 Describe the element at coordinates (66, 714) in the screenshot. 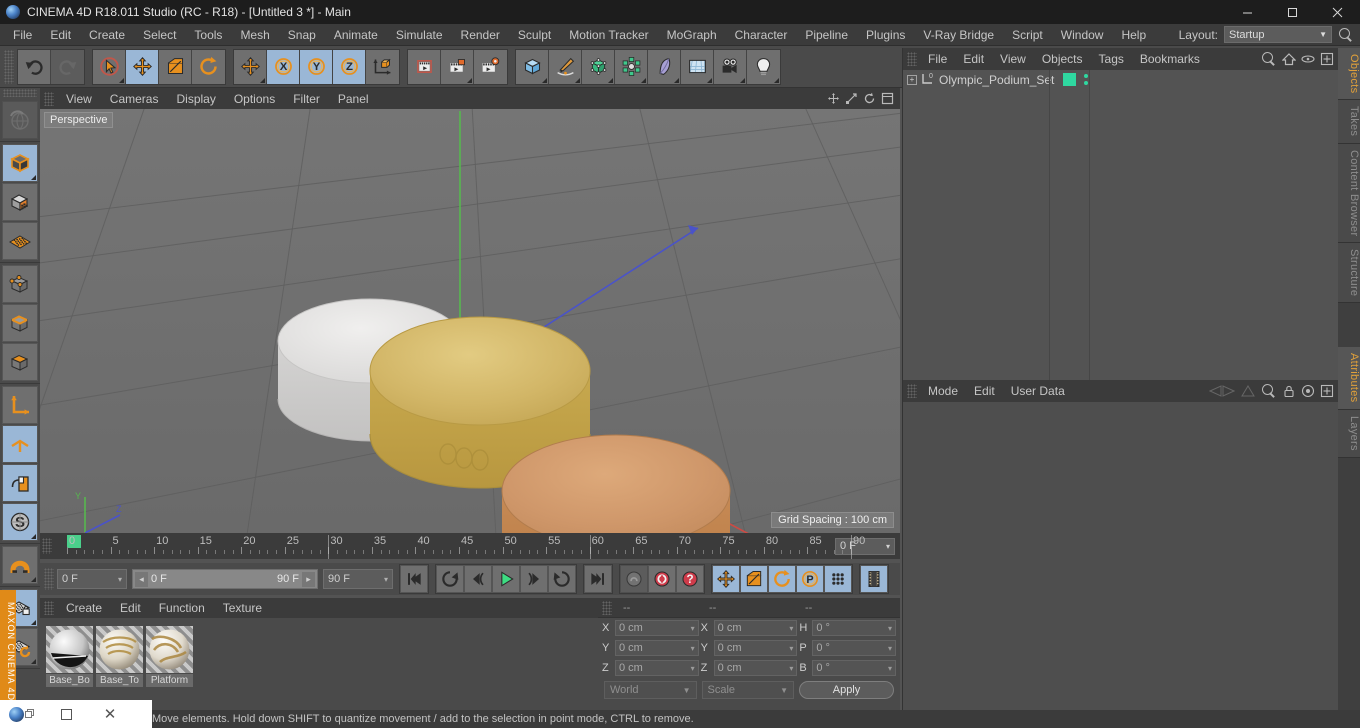

I see `taskbar-maximize-button` at that location.